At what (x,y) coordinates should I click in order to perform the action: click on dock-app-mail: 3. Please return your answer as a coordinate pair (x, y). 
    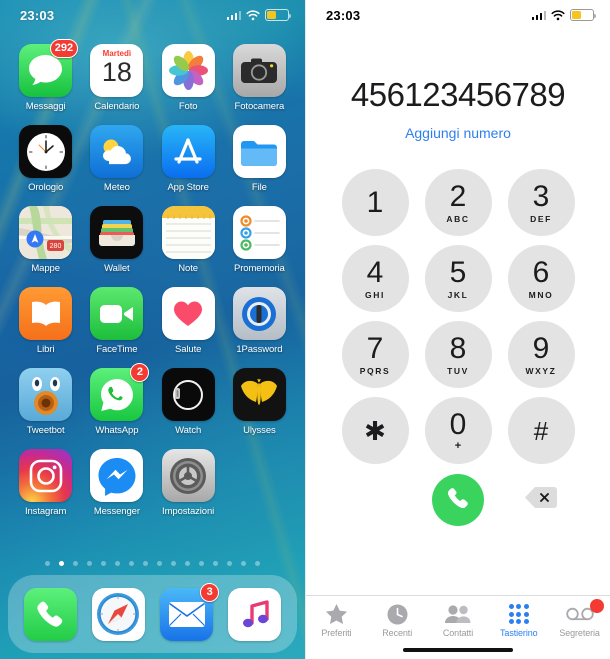
    Looking at the image, I should click on (190, 611).